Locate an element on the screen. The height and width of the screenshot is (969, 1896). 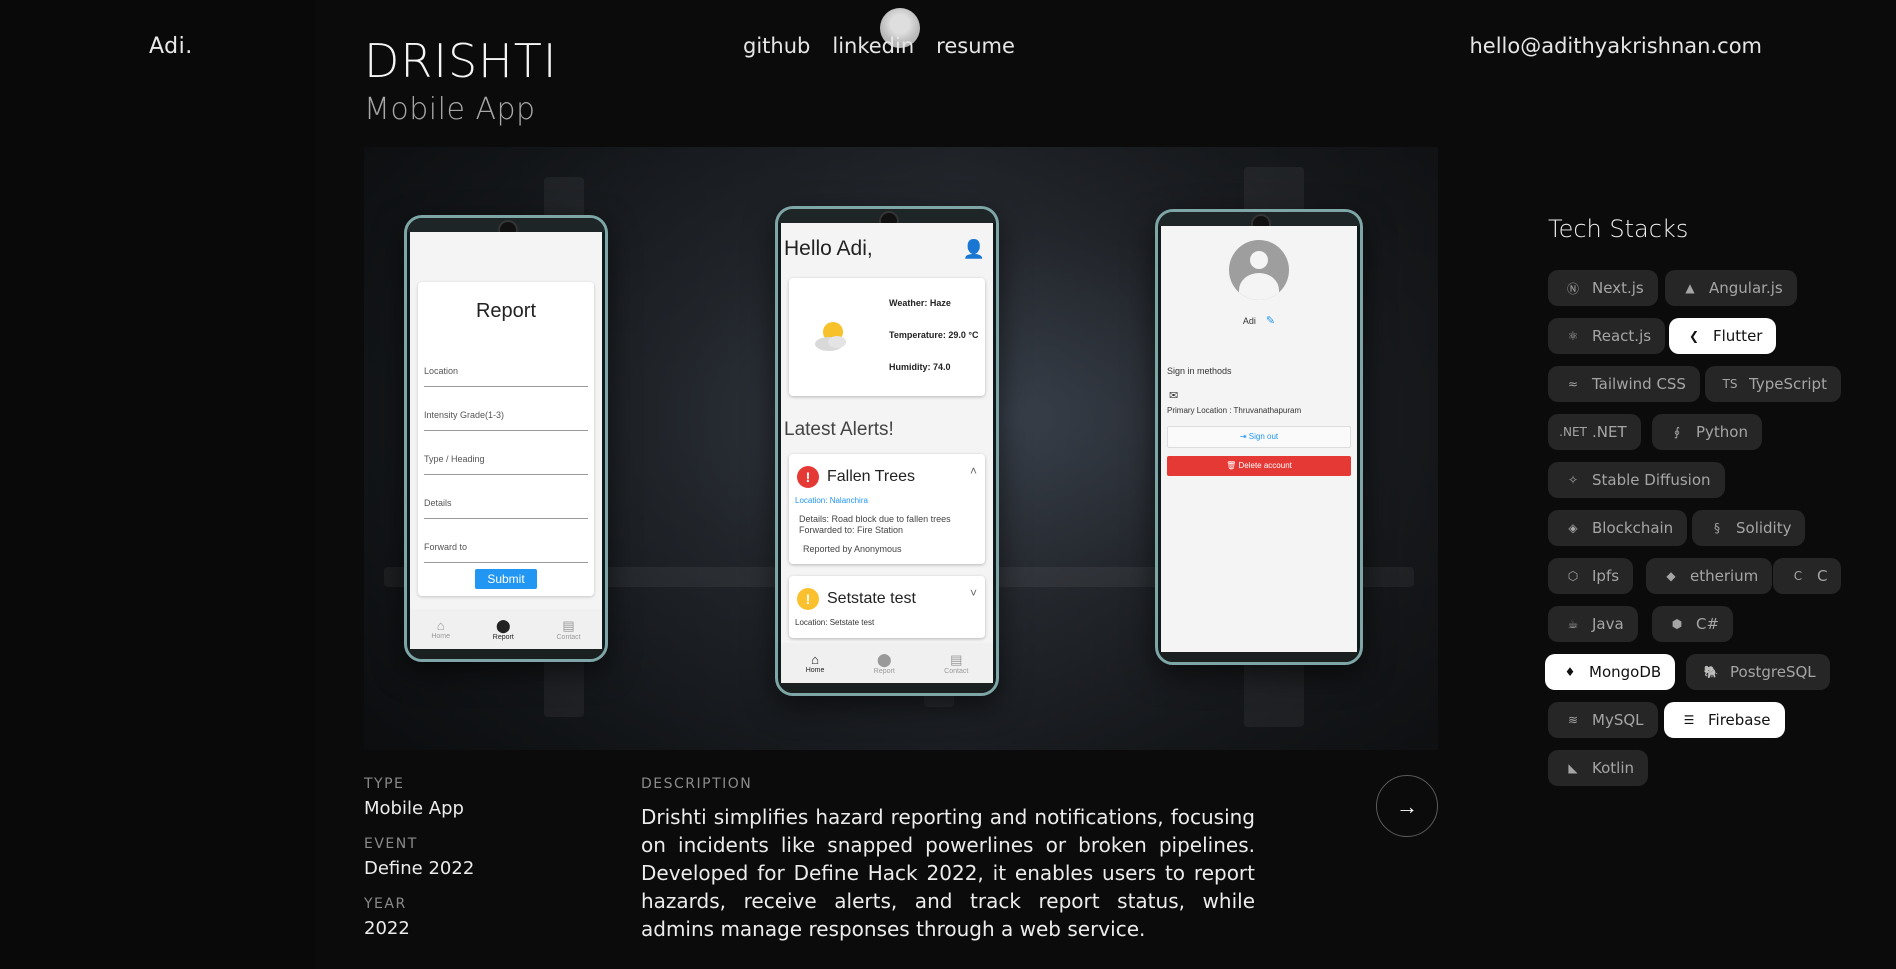
nav-report-2: ⬤ Report is located at coordinates (884, 663).